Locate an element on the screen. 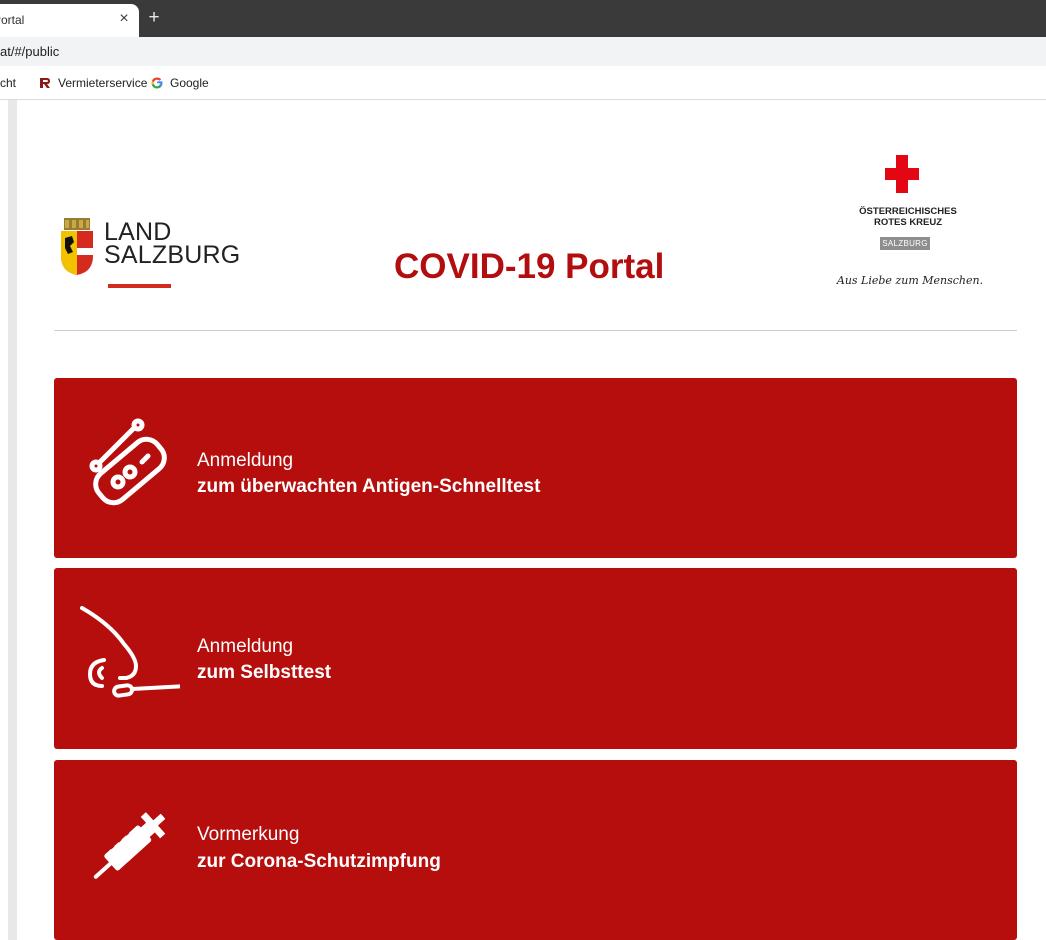 This screenshot has height=940, width=1046. bookmark-vermieterservice: Vermieterservice is located at coordinates (92, 83).